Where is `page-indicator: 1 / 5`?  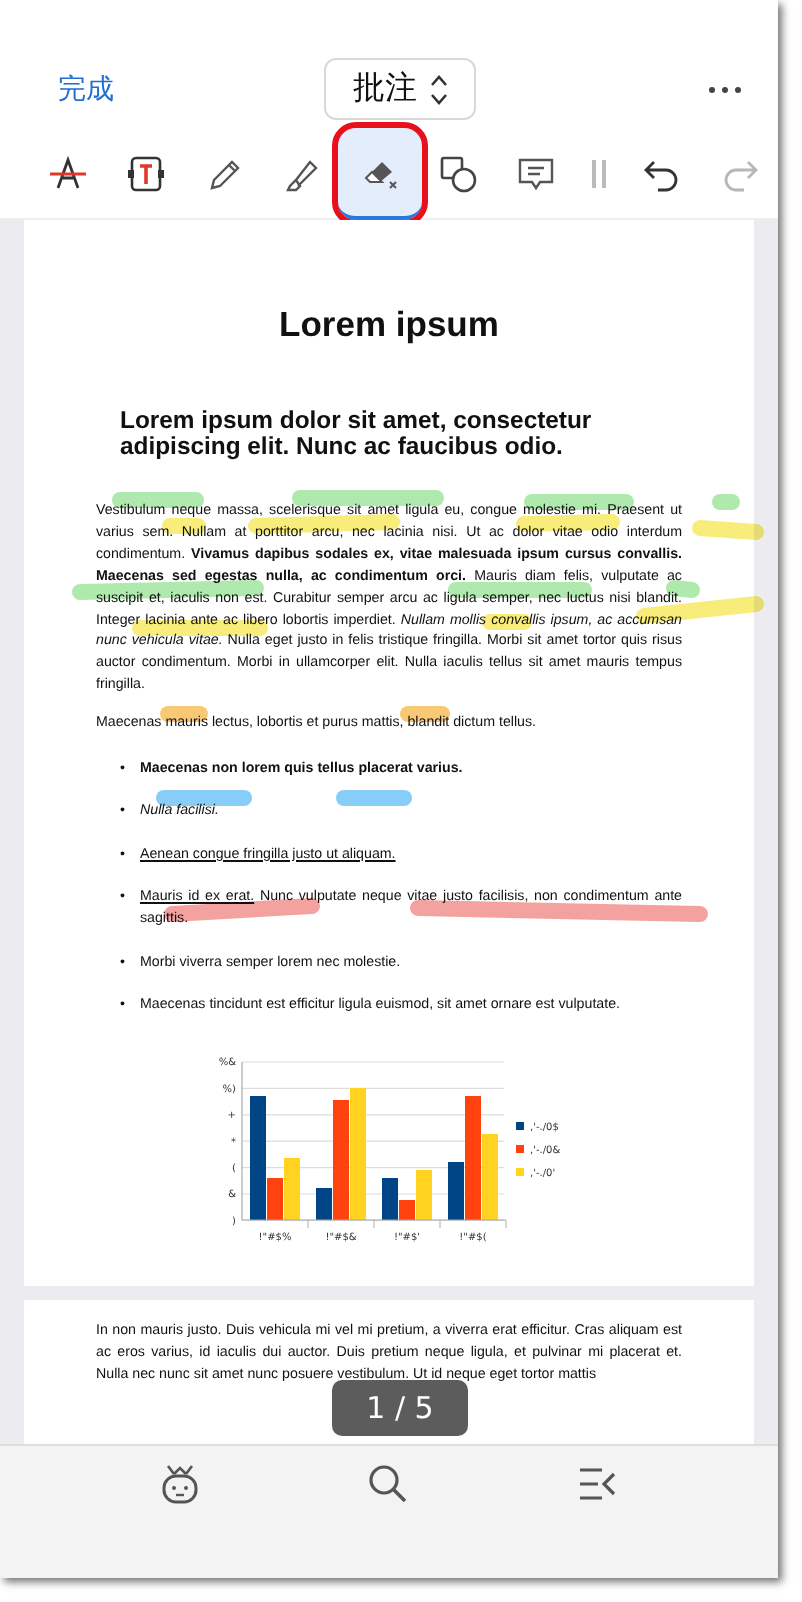 page-indicator: 1 / 5 is located at coordinates (400, 1408).